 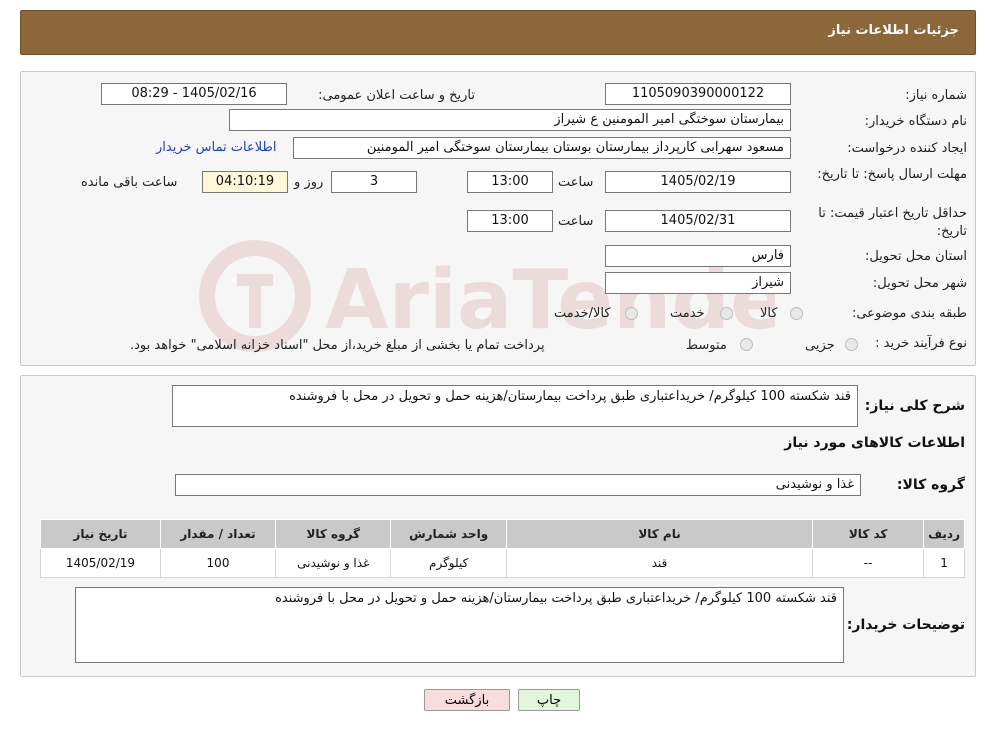 What do you see at coordinates (905, 625) in the screenshot?
I see `buyer-notes-label: توضیحات خریدار:` at bounding box center [905, 625].